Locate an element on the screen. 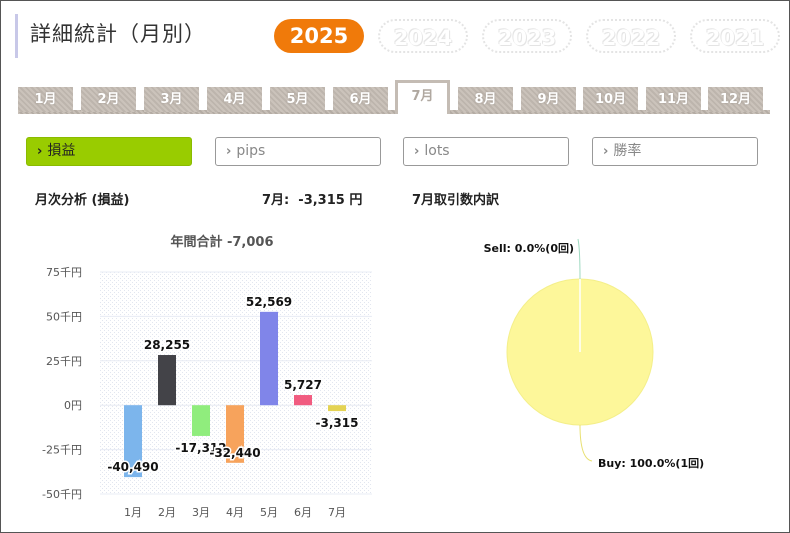 Image resolution: width=790 pixels, height=533 pixels. sell-label: Sell: 0.0%(0回) is located at coordinates (529, 248).